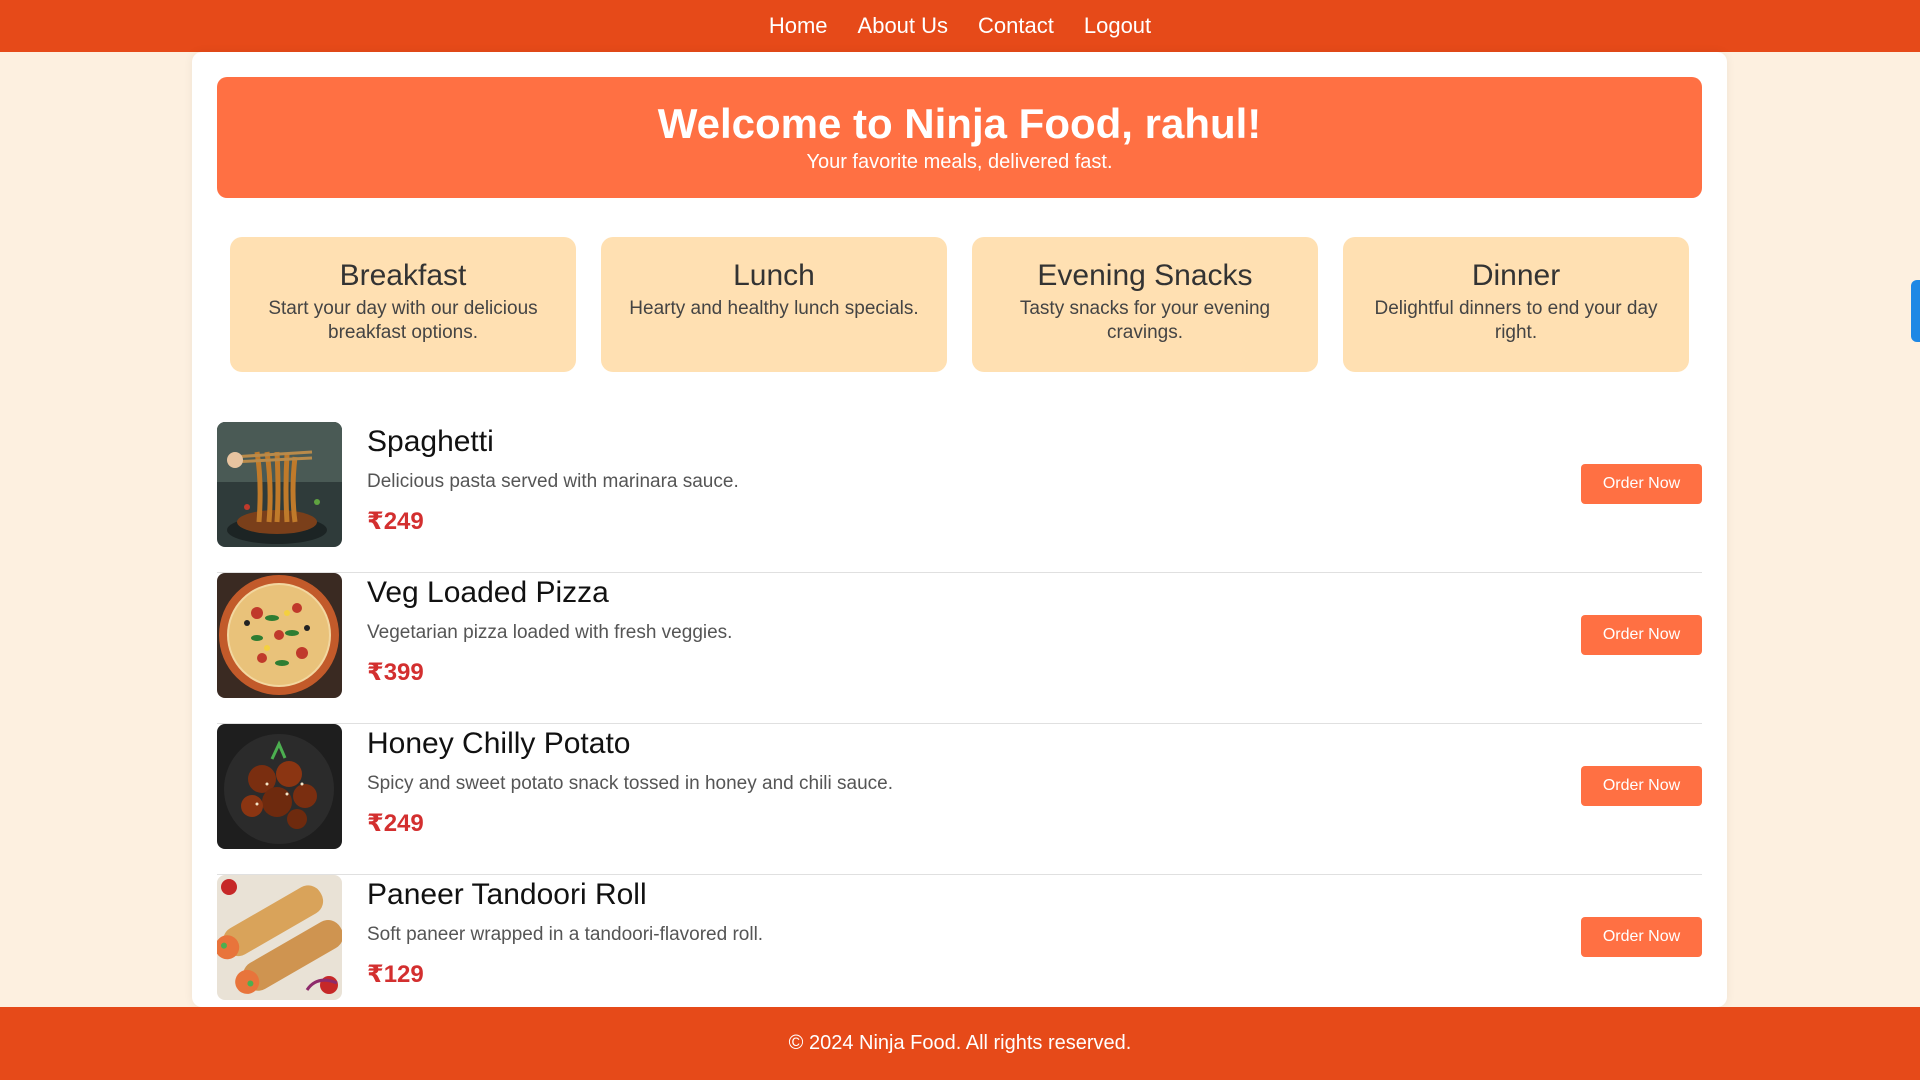  I want to click on pizza-image, so click(279, 635).